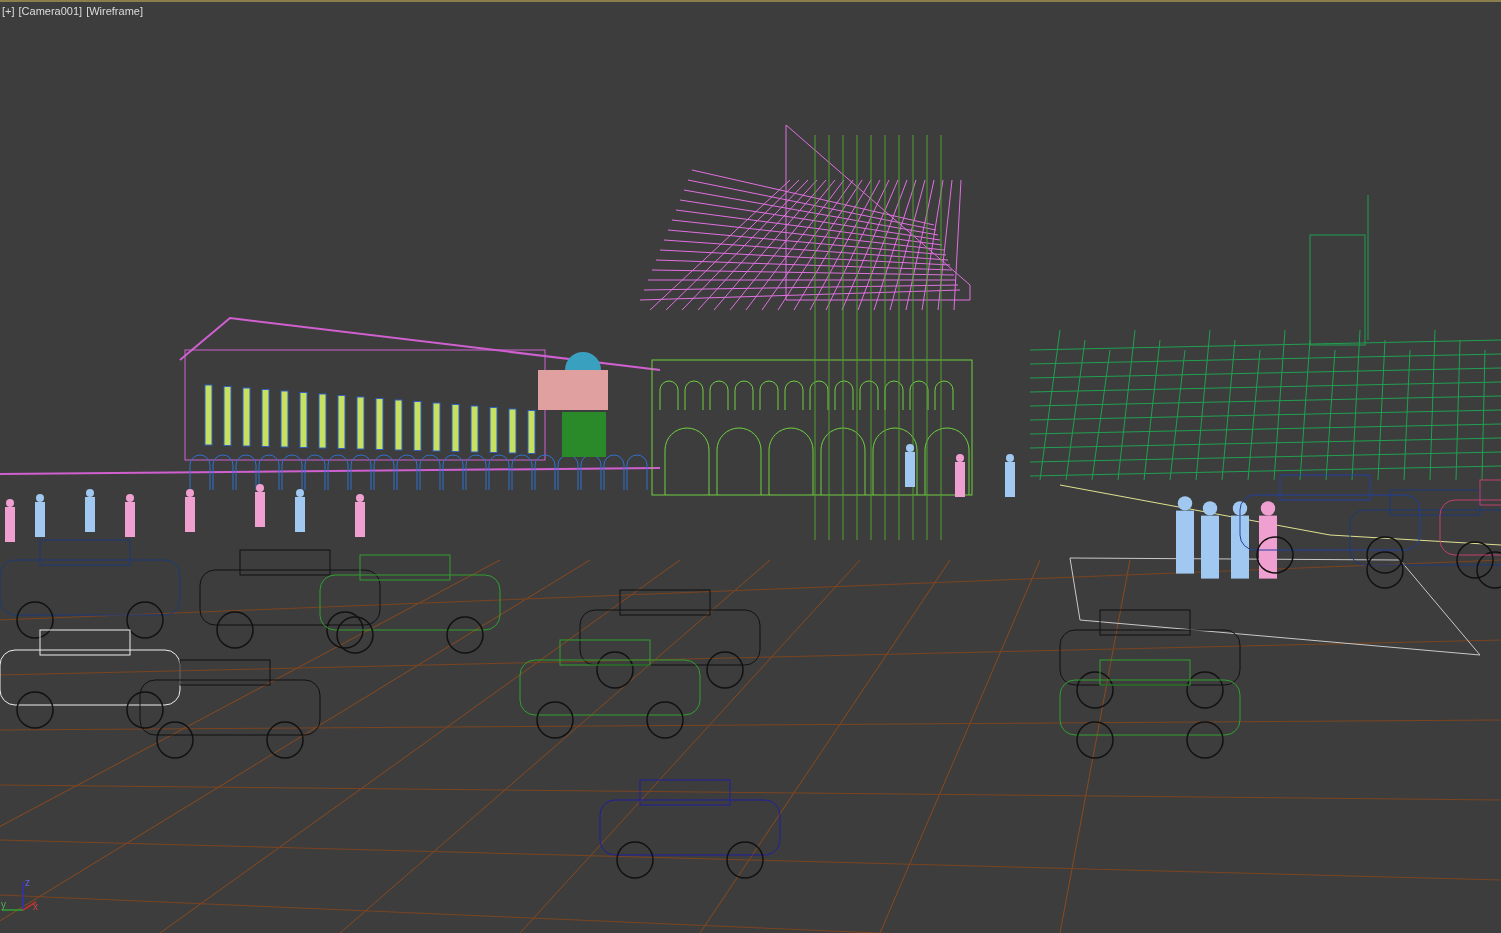  Describe the element at coordinates (19, 896) in the screenshot. I see `axis-gizmo-icon` at that location.